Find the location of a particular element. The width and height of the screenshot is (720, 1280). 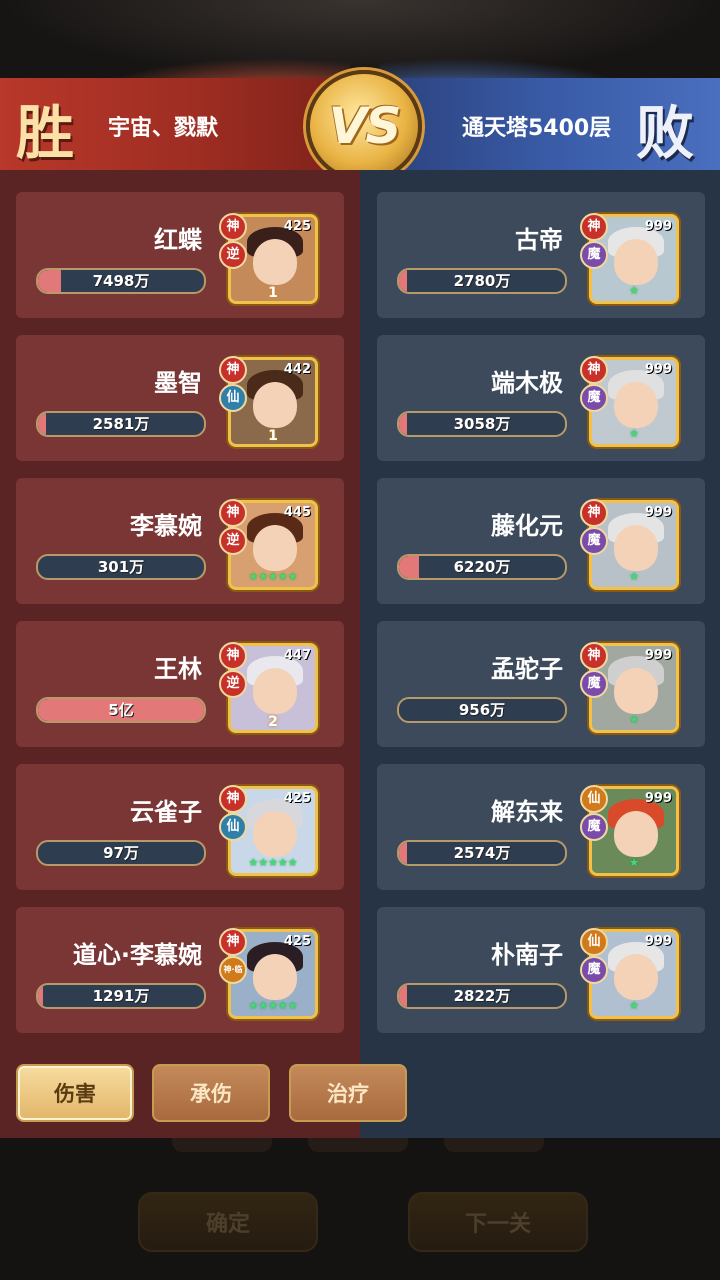

stat-value: 1291万 is located at coordinates (121, 996).